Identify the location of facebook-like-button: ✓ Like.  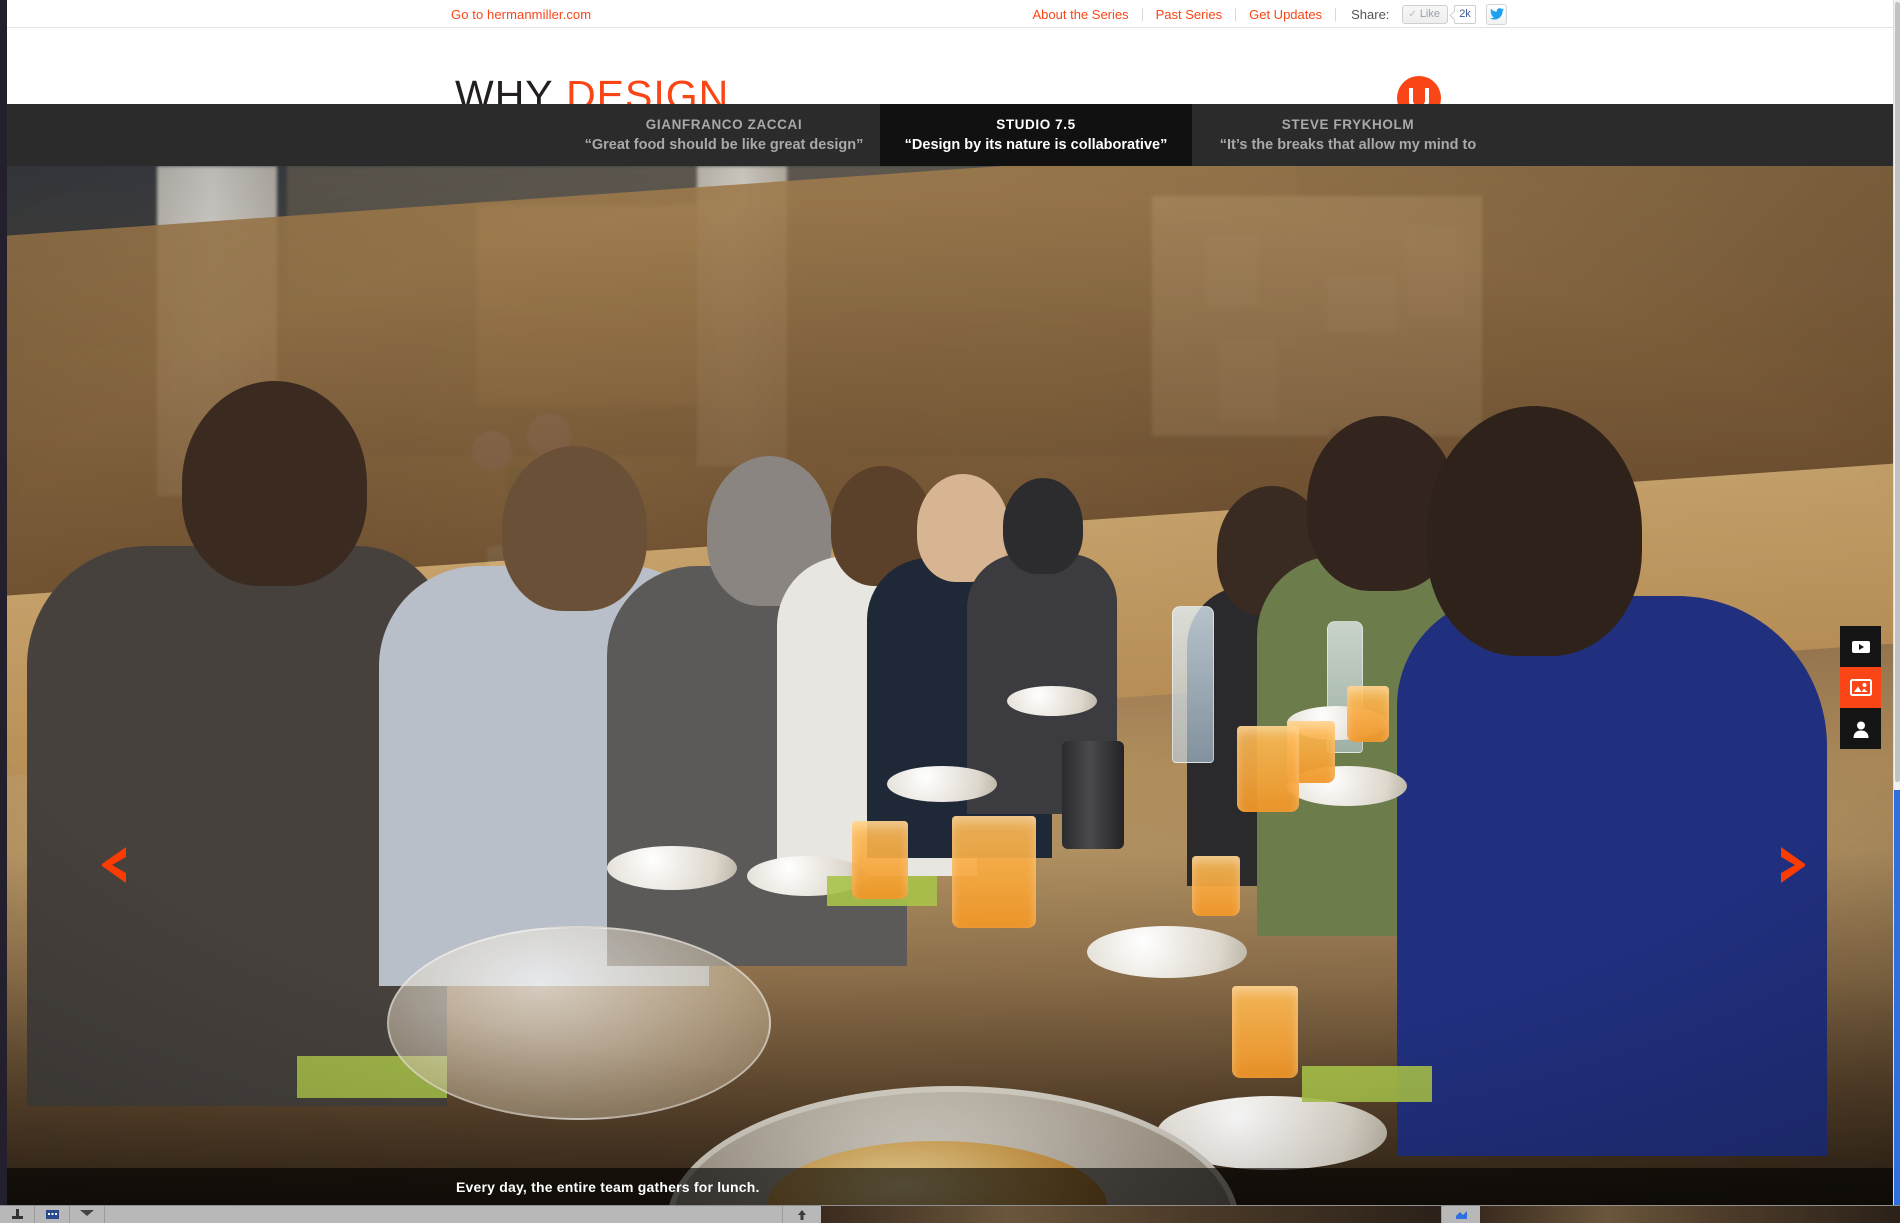
(1425, 14).